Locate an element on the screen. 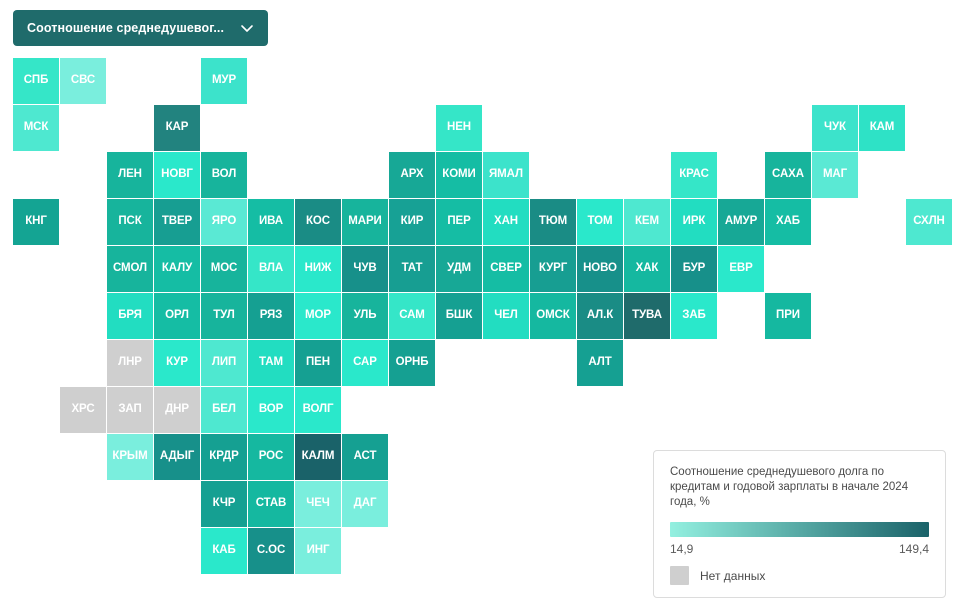  map-tile: ХАК is located at coordinates (647, 269).